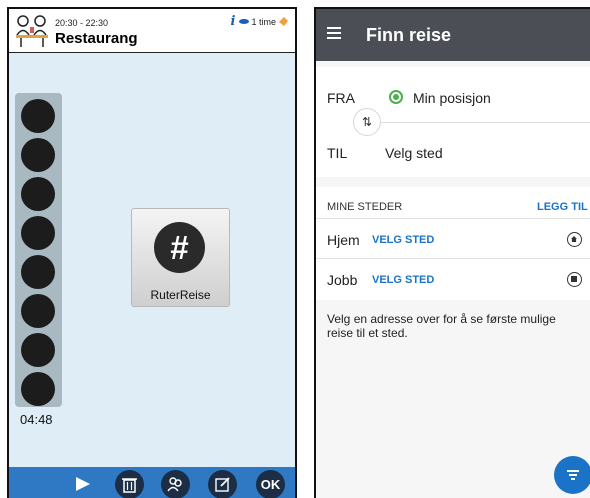 The width and height of the screenshot is (590, 498). What do you see at coordinates (409, 35) in the screenshot?
I see `page-title: Finn reise` at bounding box center [409, 35].